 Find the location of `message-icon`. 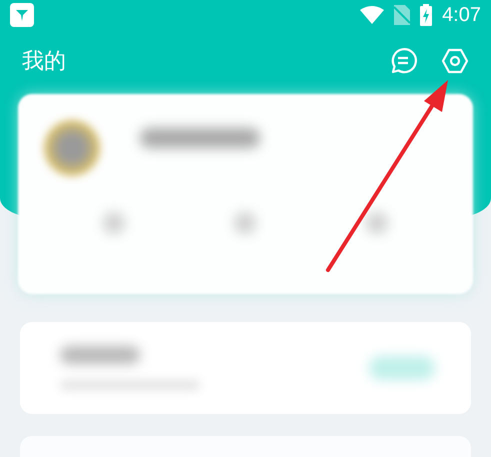

message-icon is located at coordinates (403, 61).